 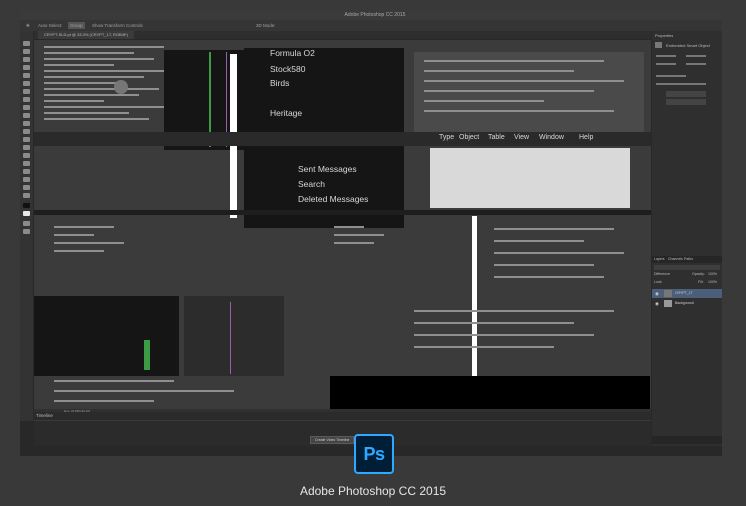 What do you see at coordinates (76, 25) in the screenshot?
I see `layer-mode-select: Group` at bounding box center [76, 25].